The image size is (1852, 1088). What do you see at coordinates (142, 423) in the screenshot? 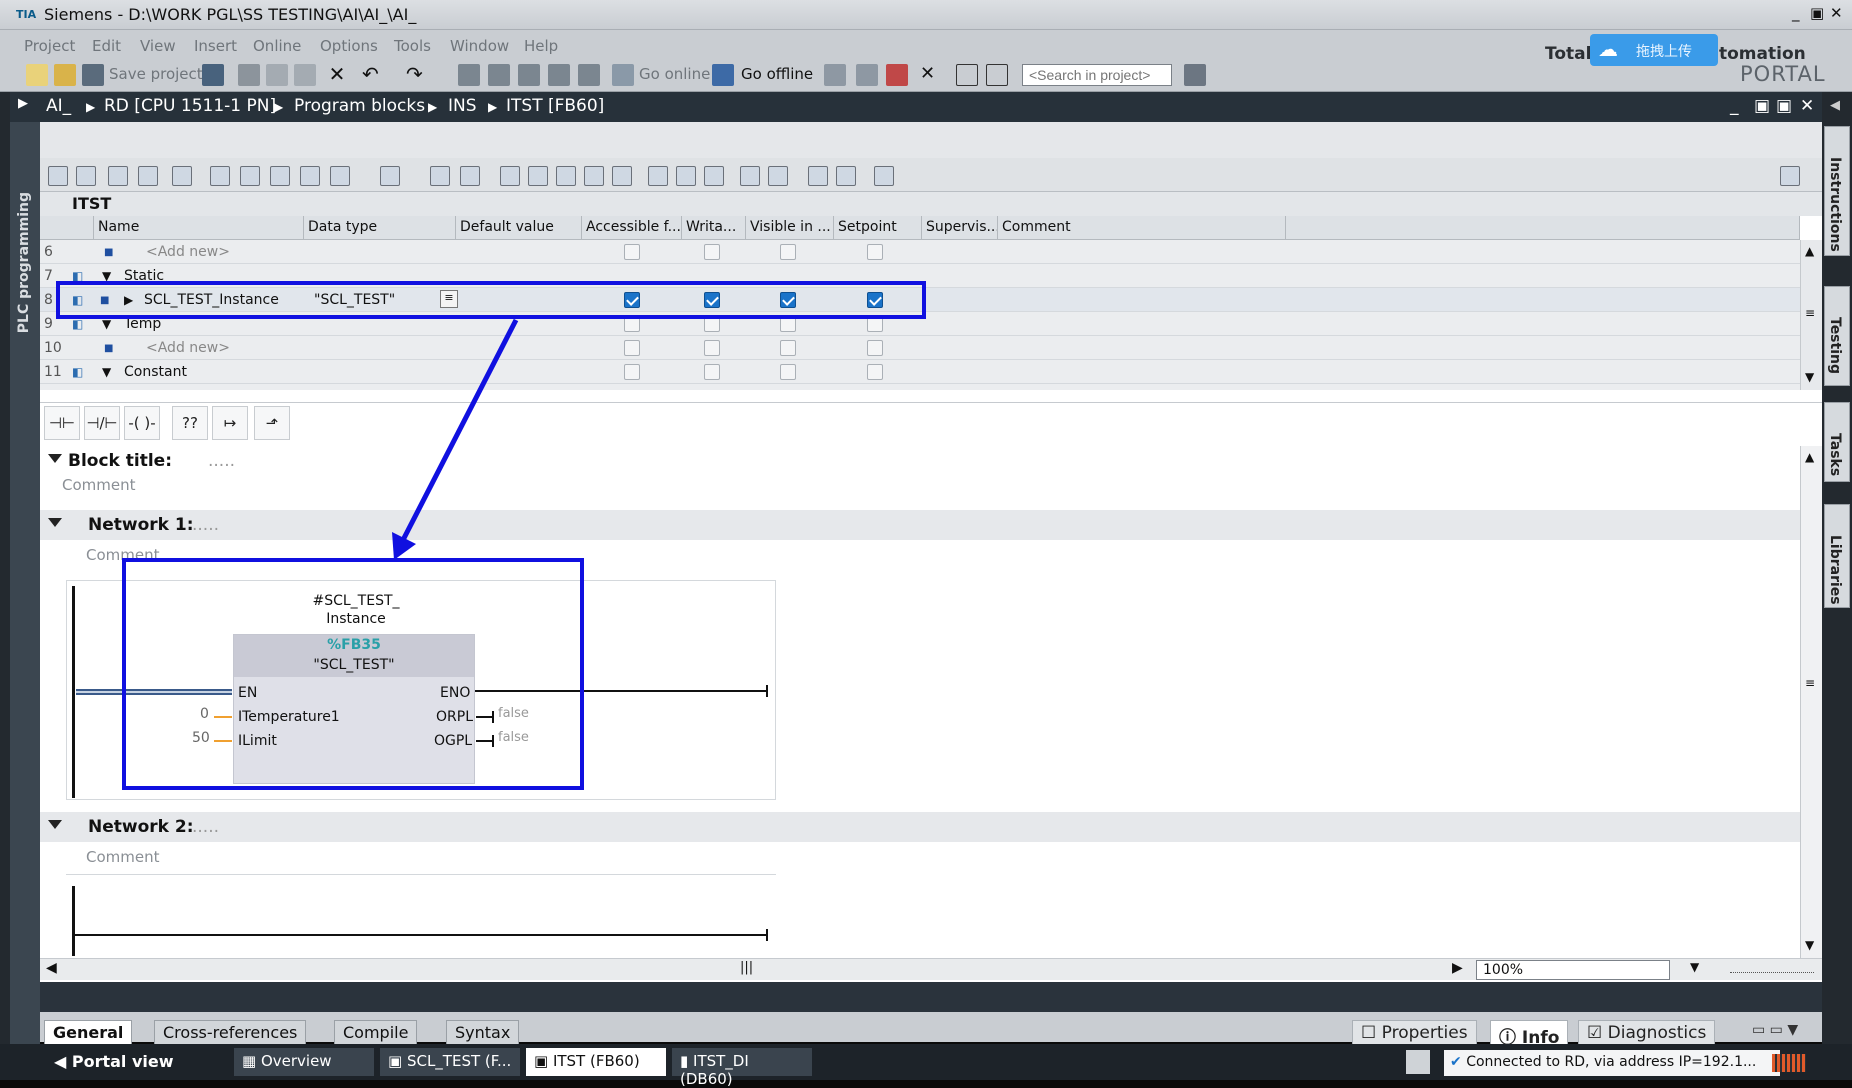
I see `coil-button: -( )-` at bounding box center [142, 423].